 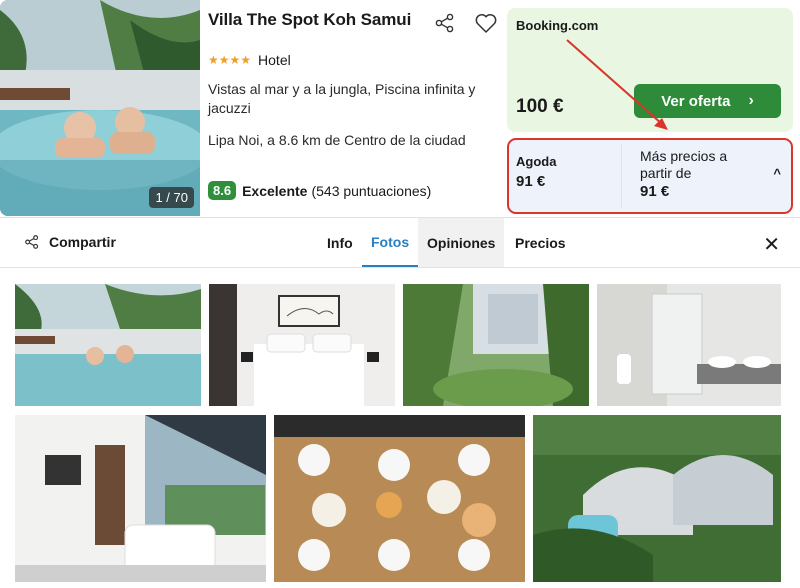 I want to click on gallery-photo-aerial, so click(x=657, y=498).